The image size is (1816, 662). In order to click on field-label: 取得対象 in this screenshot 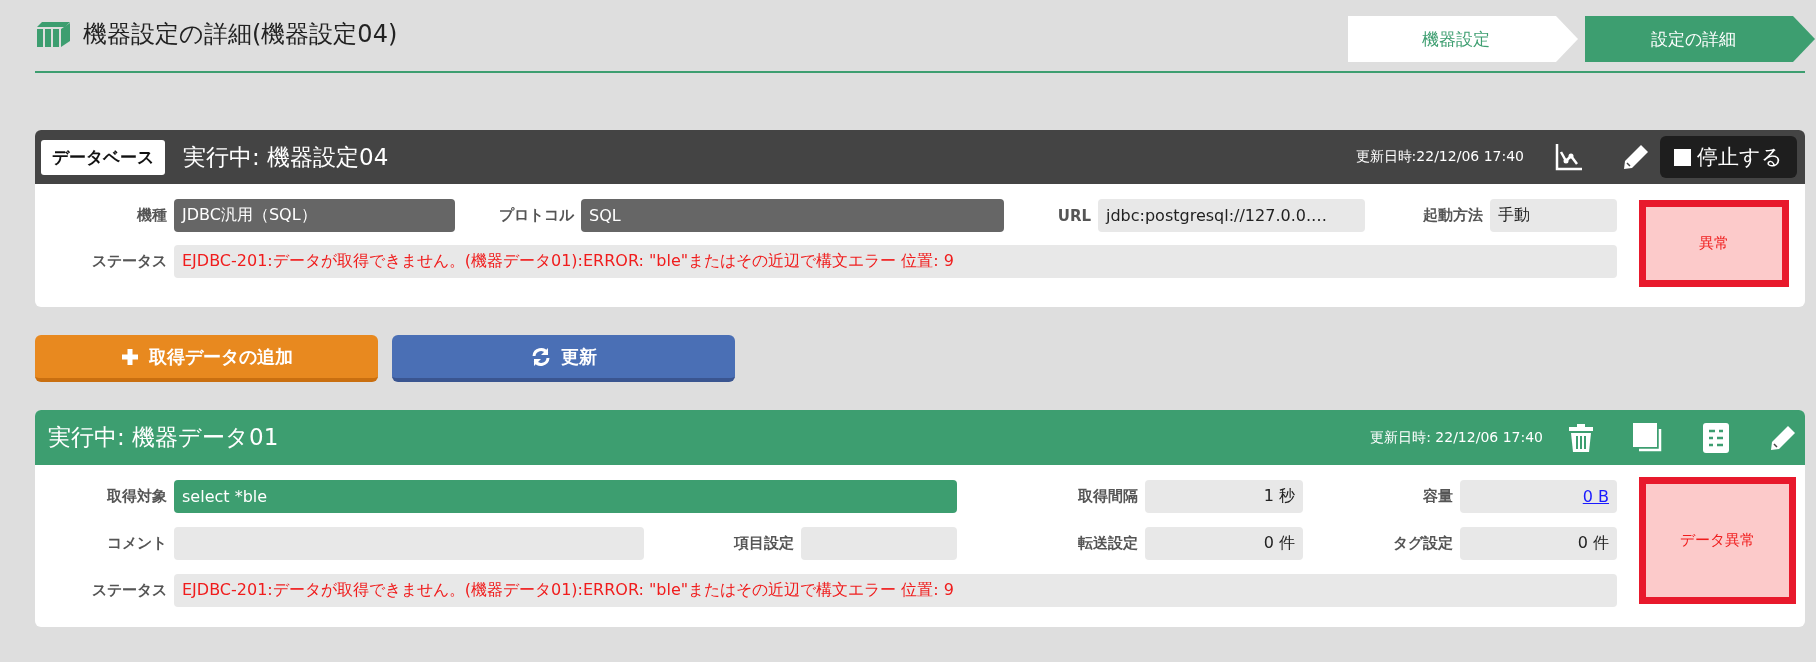, I will do `click(137, 496)`.